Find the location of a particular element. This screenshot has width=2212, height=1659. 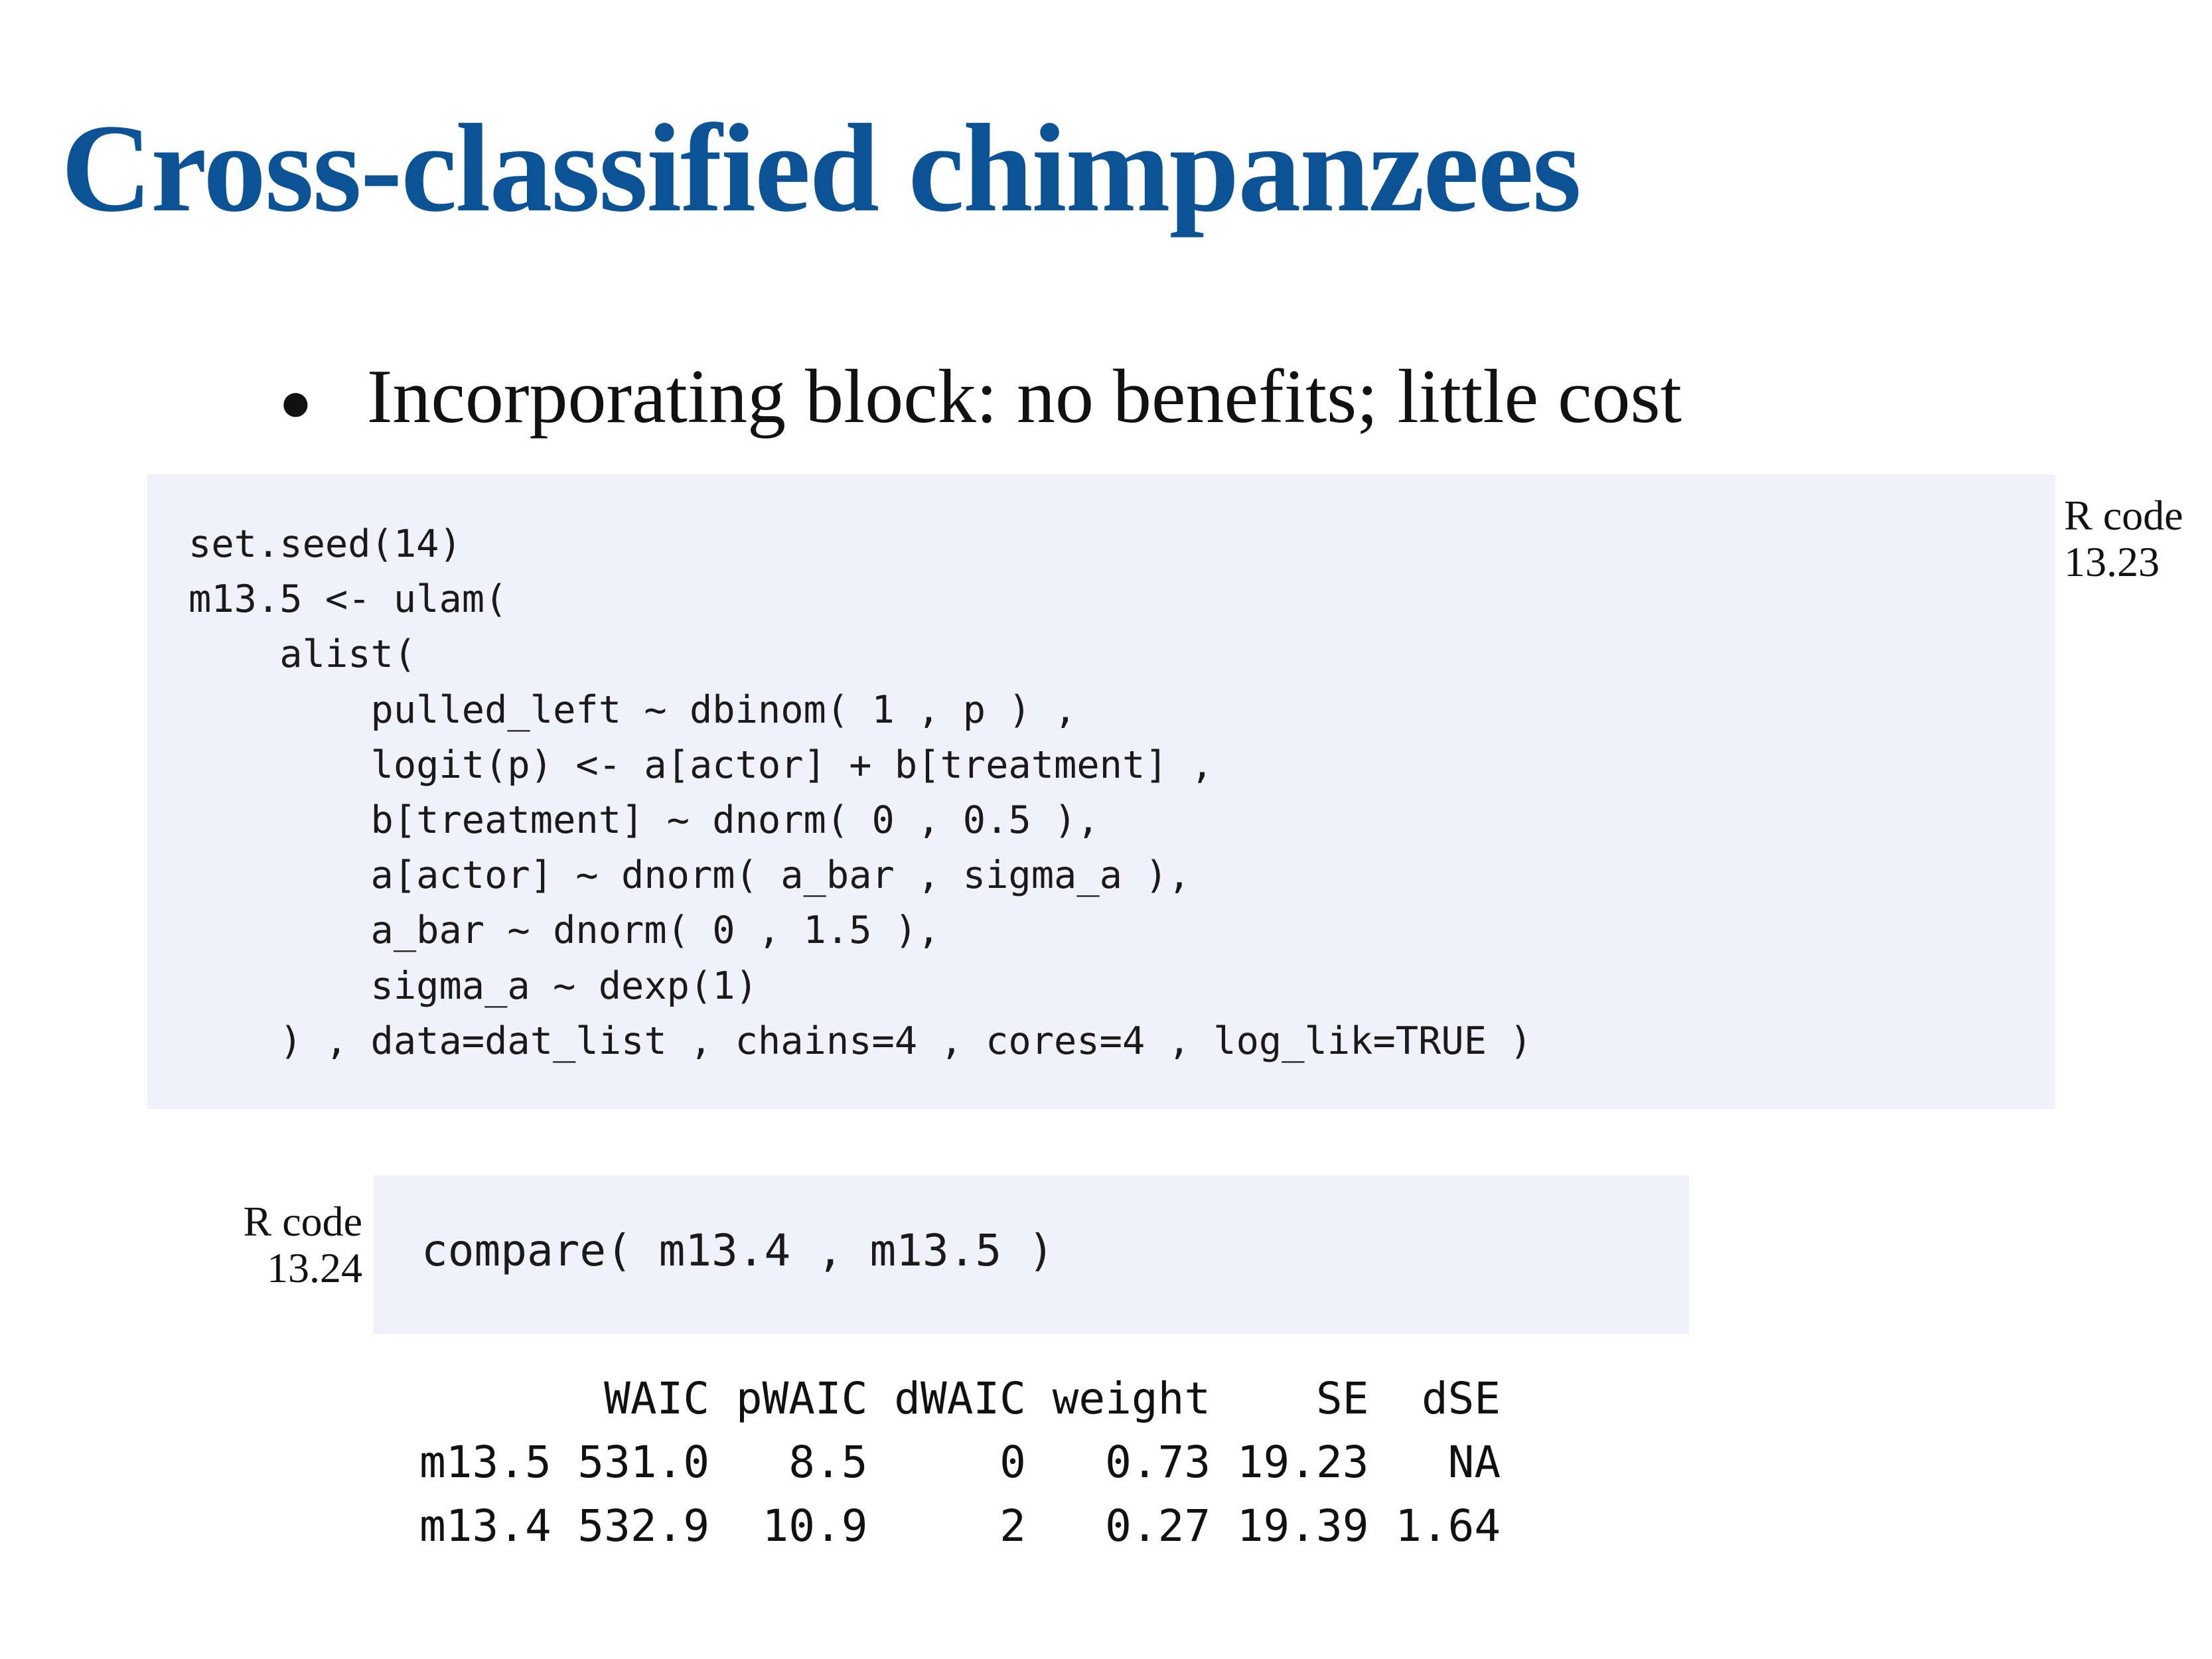

code-label-number: 13.23 is located at coordinates (2112, 561).